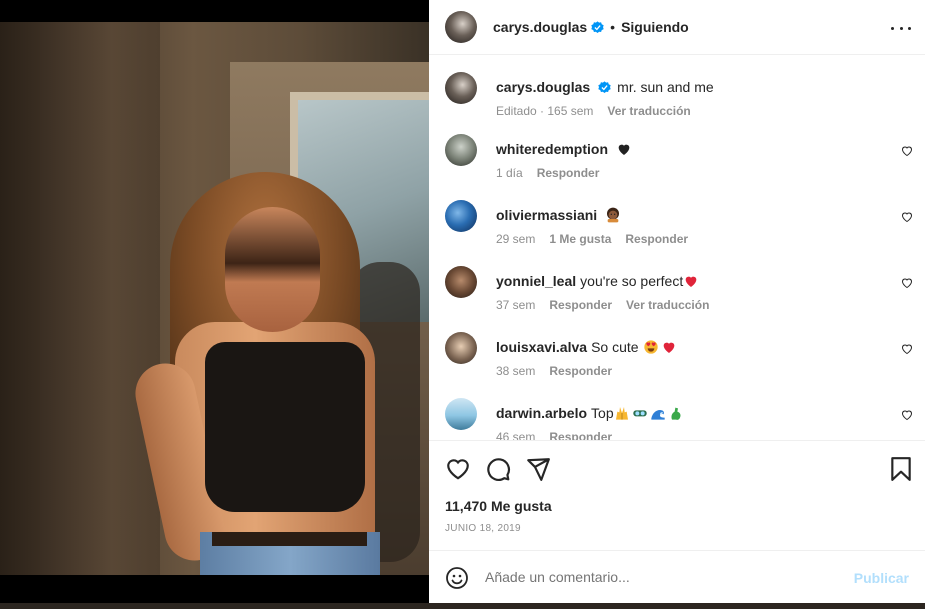 The image size is (925, 609). I want to click on comment-text: yonniel_leal you're so perfect, so click(597, 281).